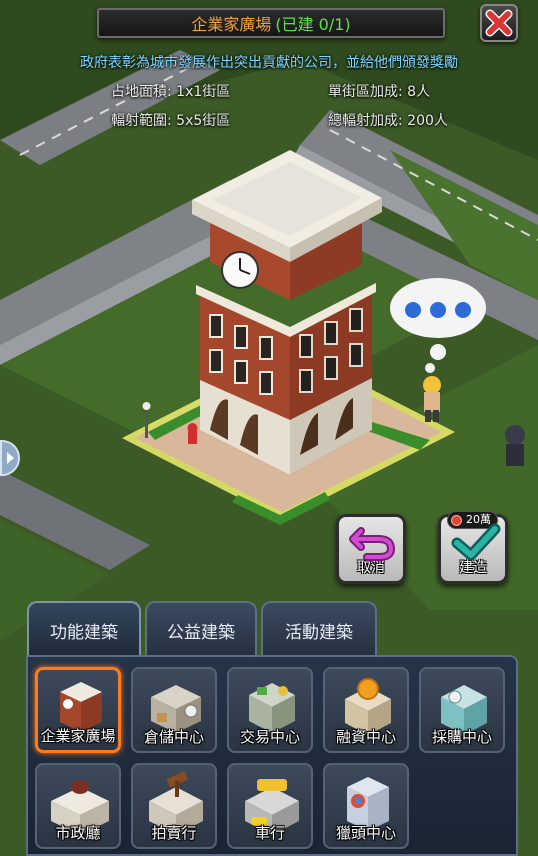  I want to click on build-button: 20萬 建造, so click(473, 547).